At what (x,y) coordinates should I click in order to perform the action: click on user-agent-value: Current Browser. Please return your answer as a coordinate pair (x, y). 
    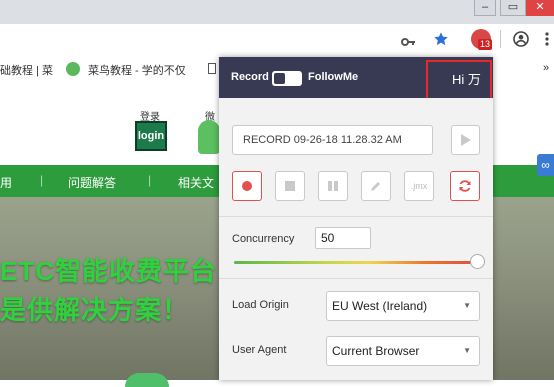
    Looking at the image, I should click on (376, 351).